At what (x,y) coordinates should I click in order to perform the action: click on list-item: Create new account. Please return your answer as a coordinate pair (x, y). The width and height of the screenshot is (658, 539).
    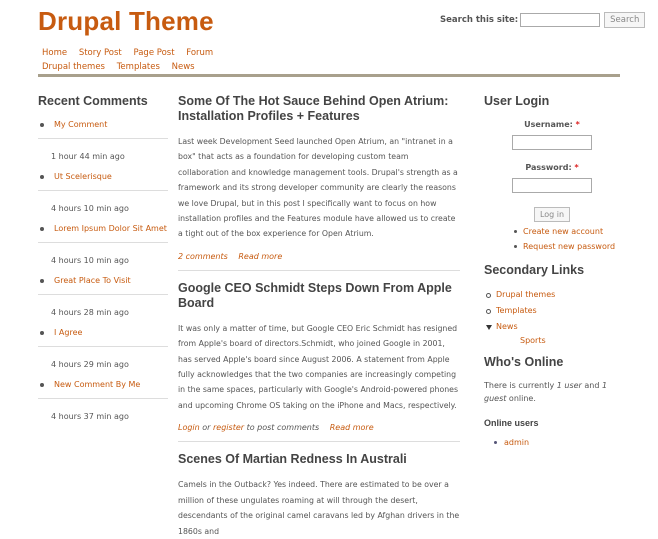
    Looking at the image, I should click on (567, 231).